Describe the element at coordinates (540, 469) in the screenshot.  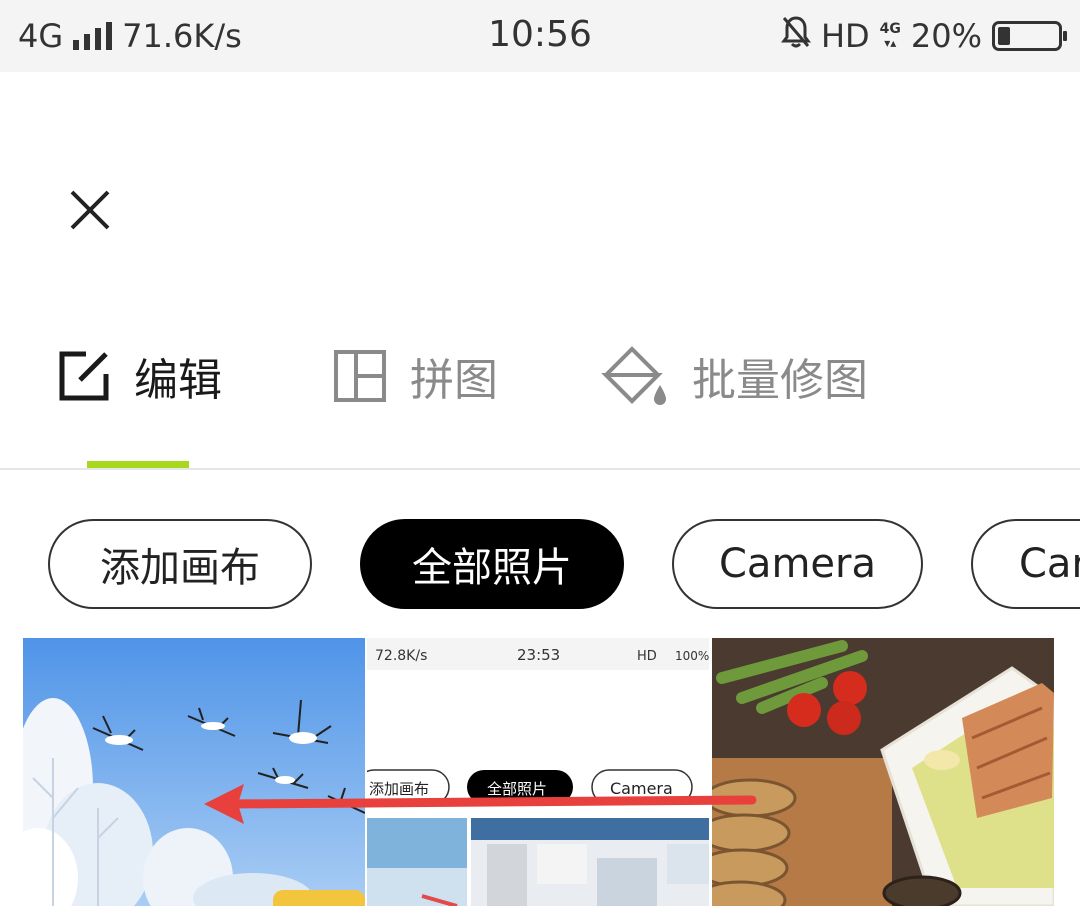
I see `tabs-divider` at that location.